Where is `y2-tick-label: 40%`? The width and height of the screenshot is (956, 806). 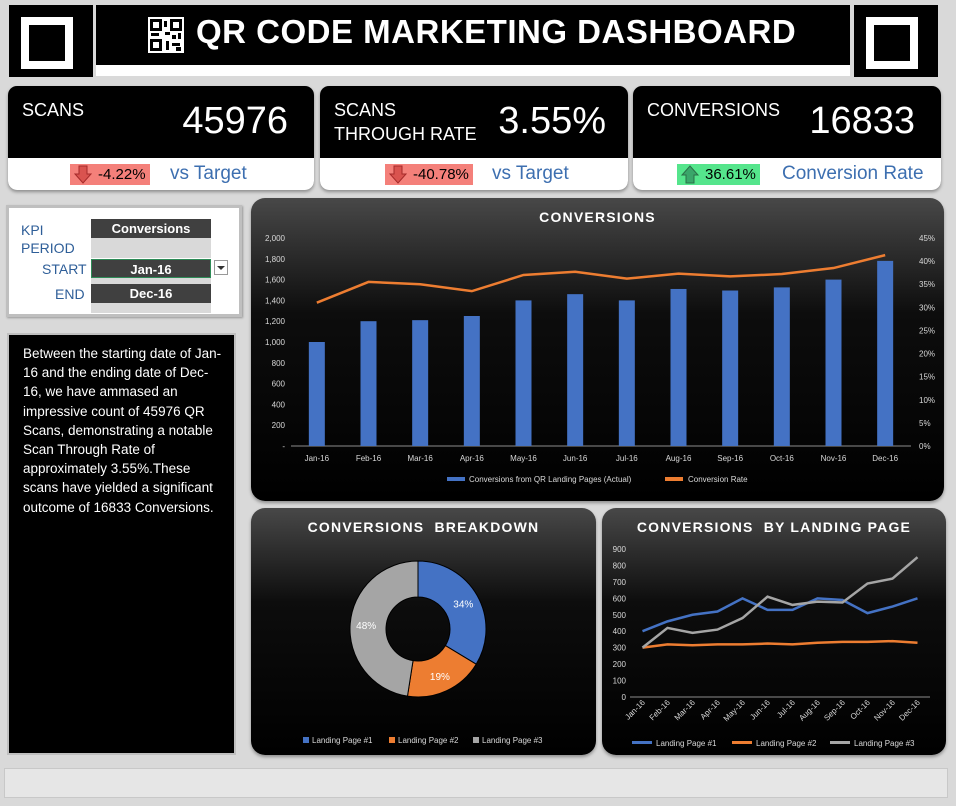
y2-tick-label: 40% is located at coordinates (927, 261).